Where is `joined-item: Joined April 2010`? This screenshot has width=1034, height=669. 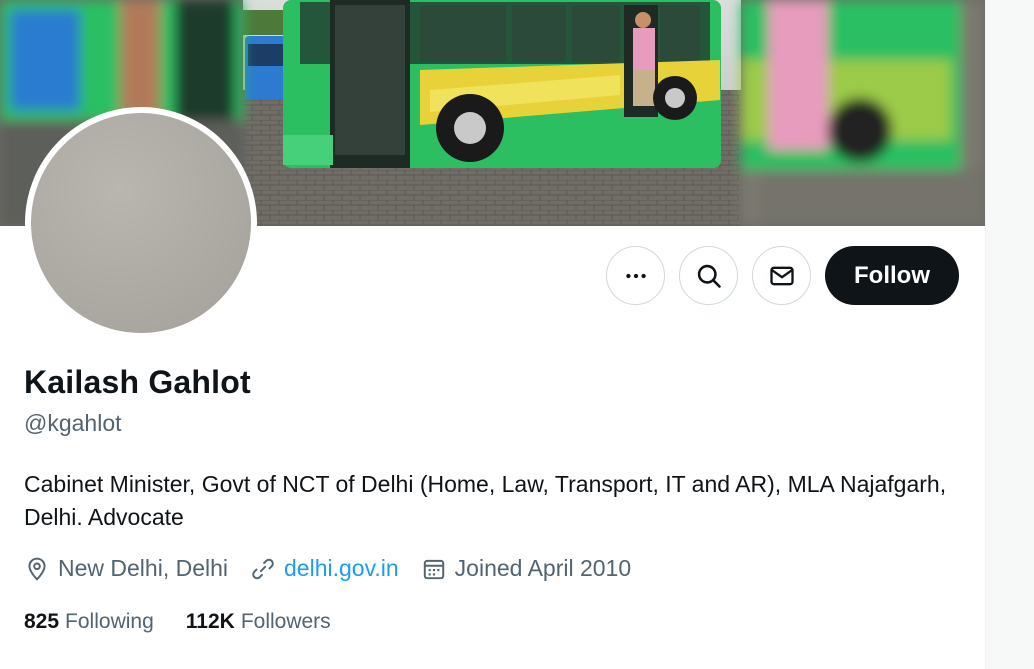
joined-item: Joined April 2010 is located at coordinates (526, 568).